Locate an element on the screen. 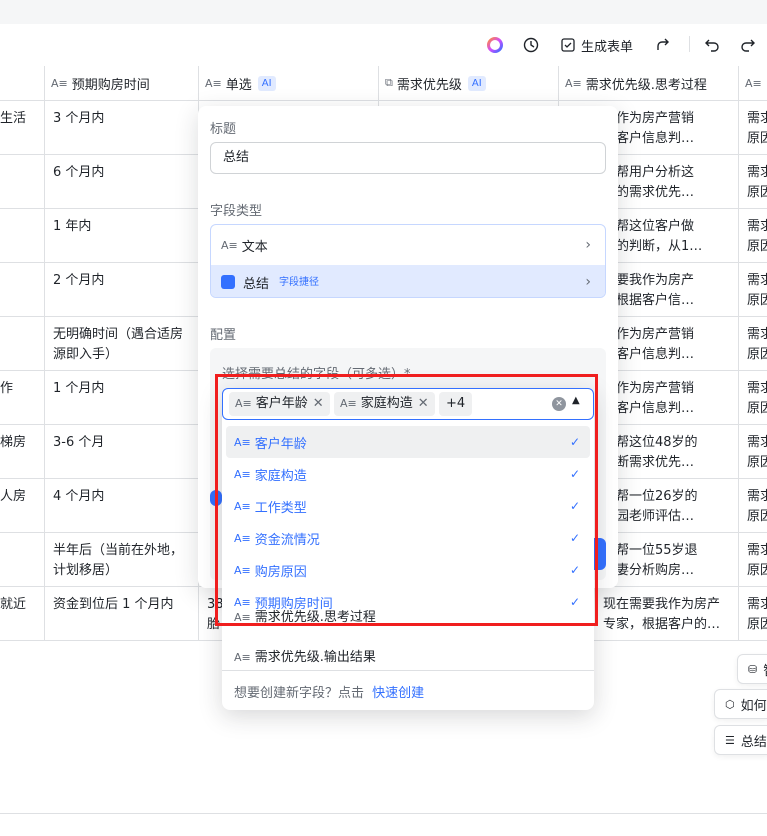  share-icon is located at coordinates (663, 45).